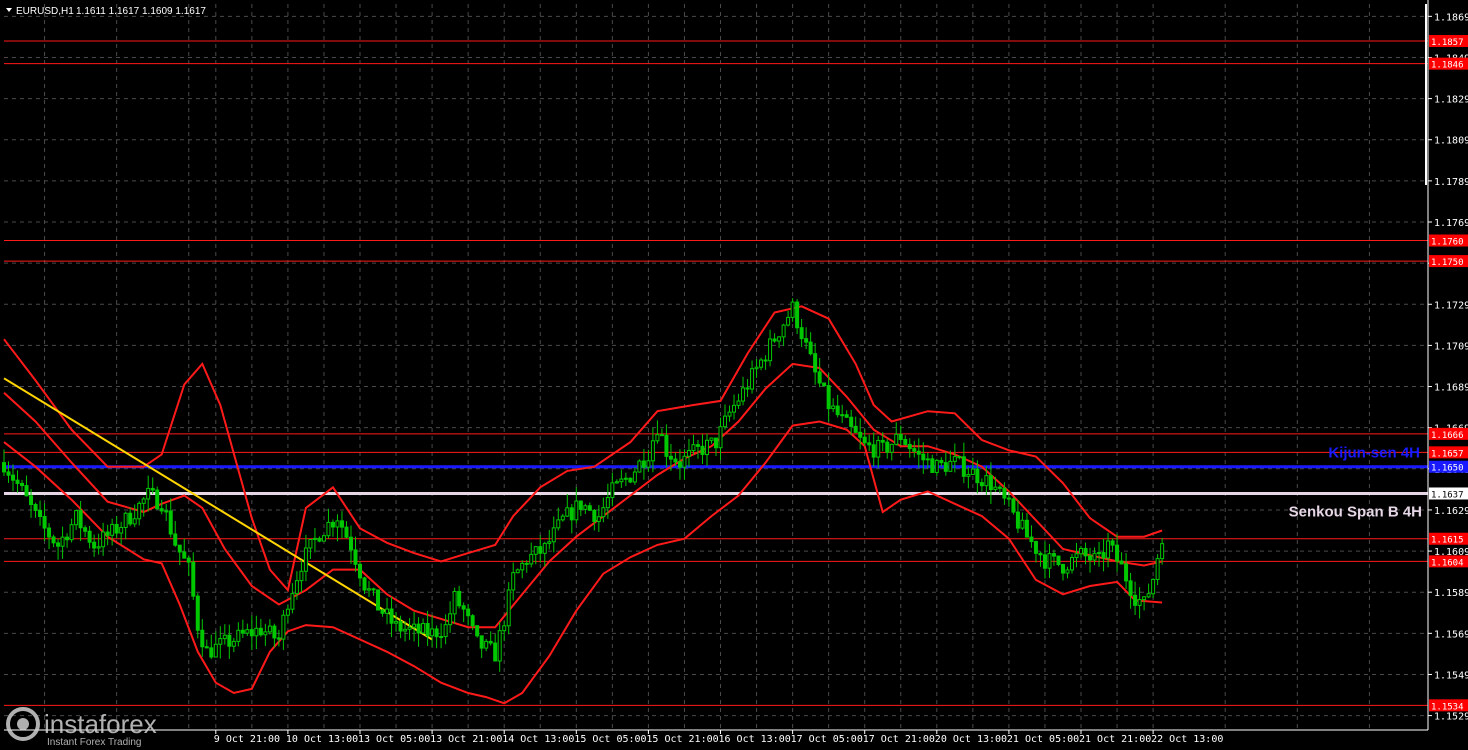 The height and width of the screenshot is (750, 1468). I want to click on level-price-label: 1.1534, so click(1447, 707).